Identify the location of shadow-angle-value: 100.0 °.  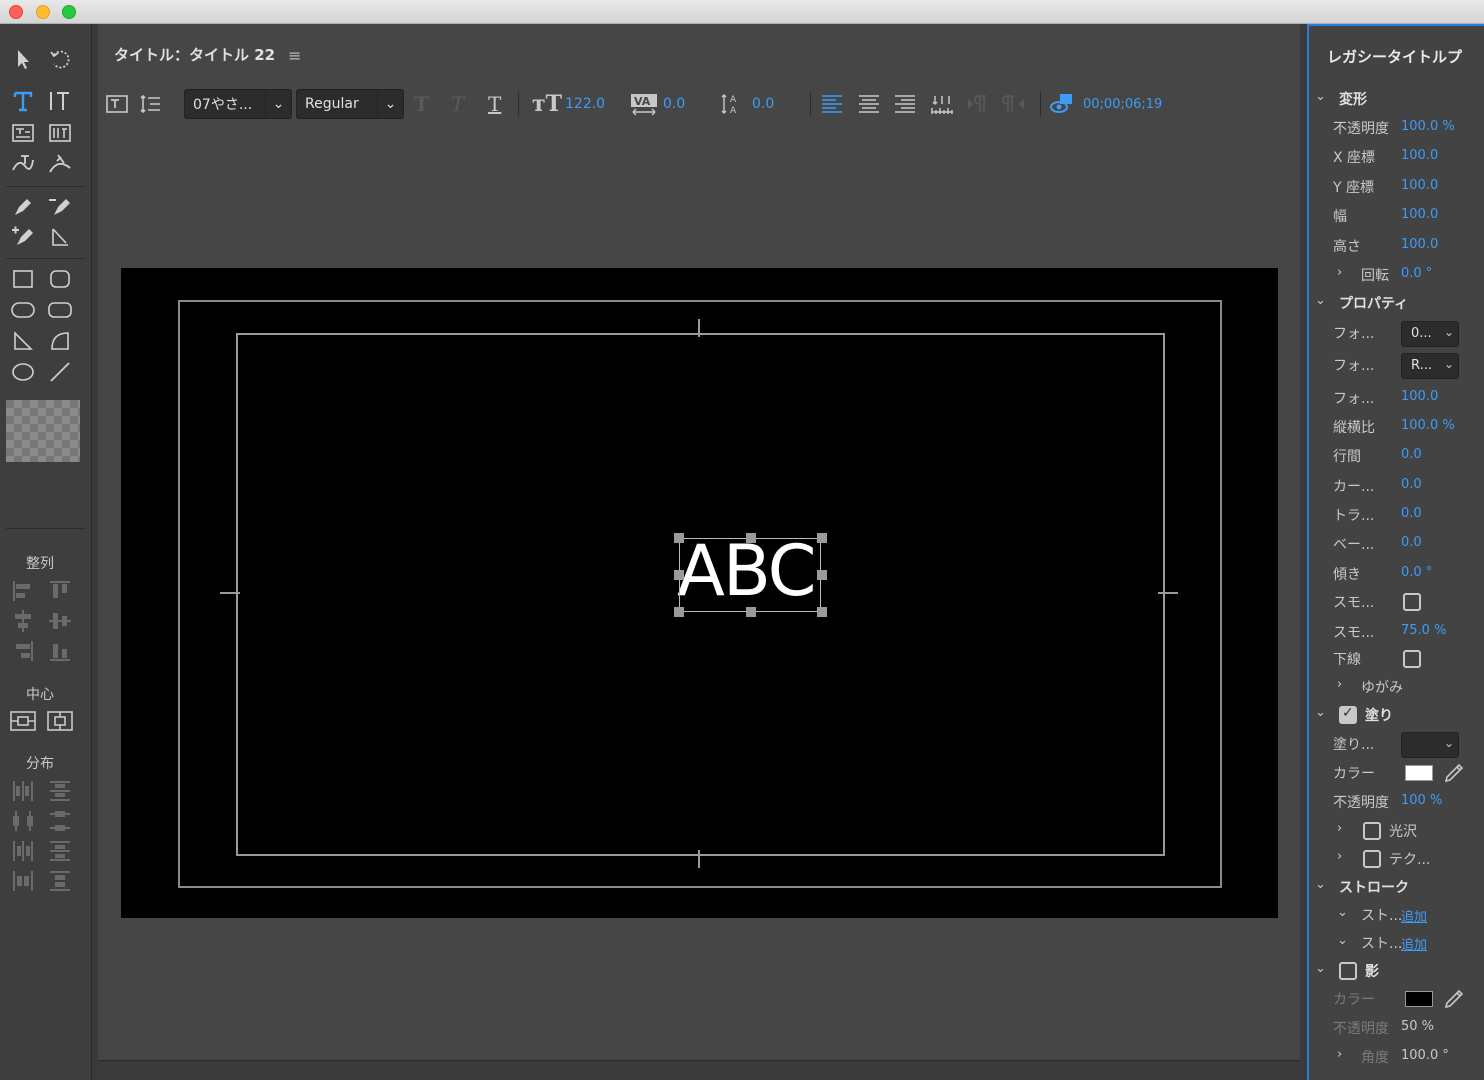
(1425, 1055).